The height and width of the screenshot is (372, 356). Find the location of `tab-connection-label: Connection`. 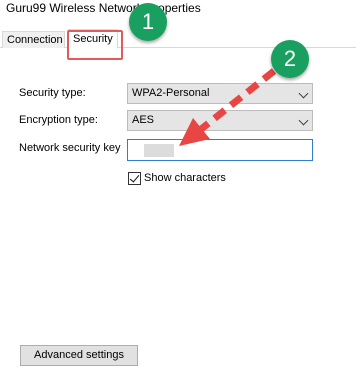

tab-connection-label: Connection is located at coordinates (35, 40).